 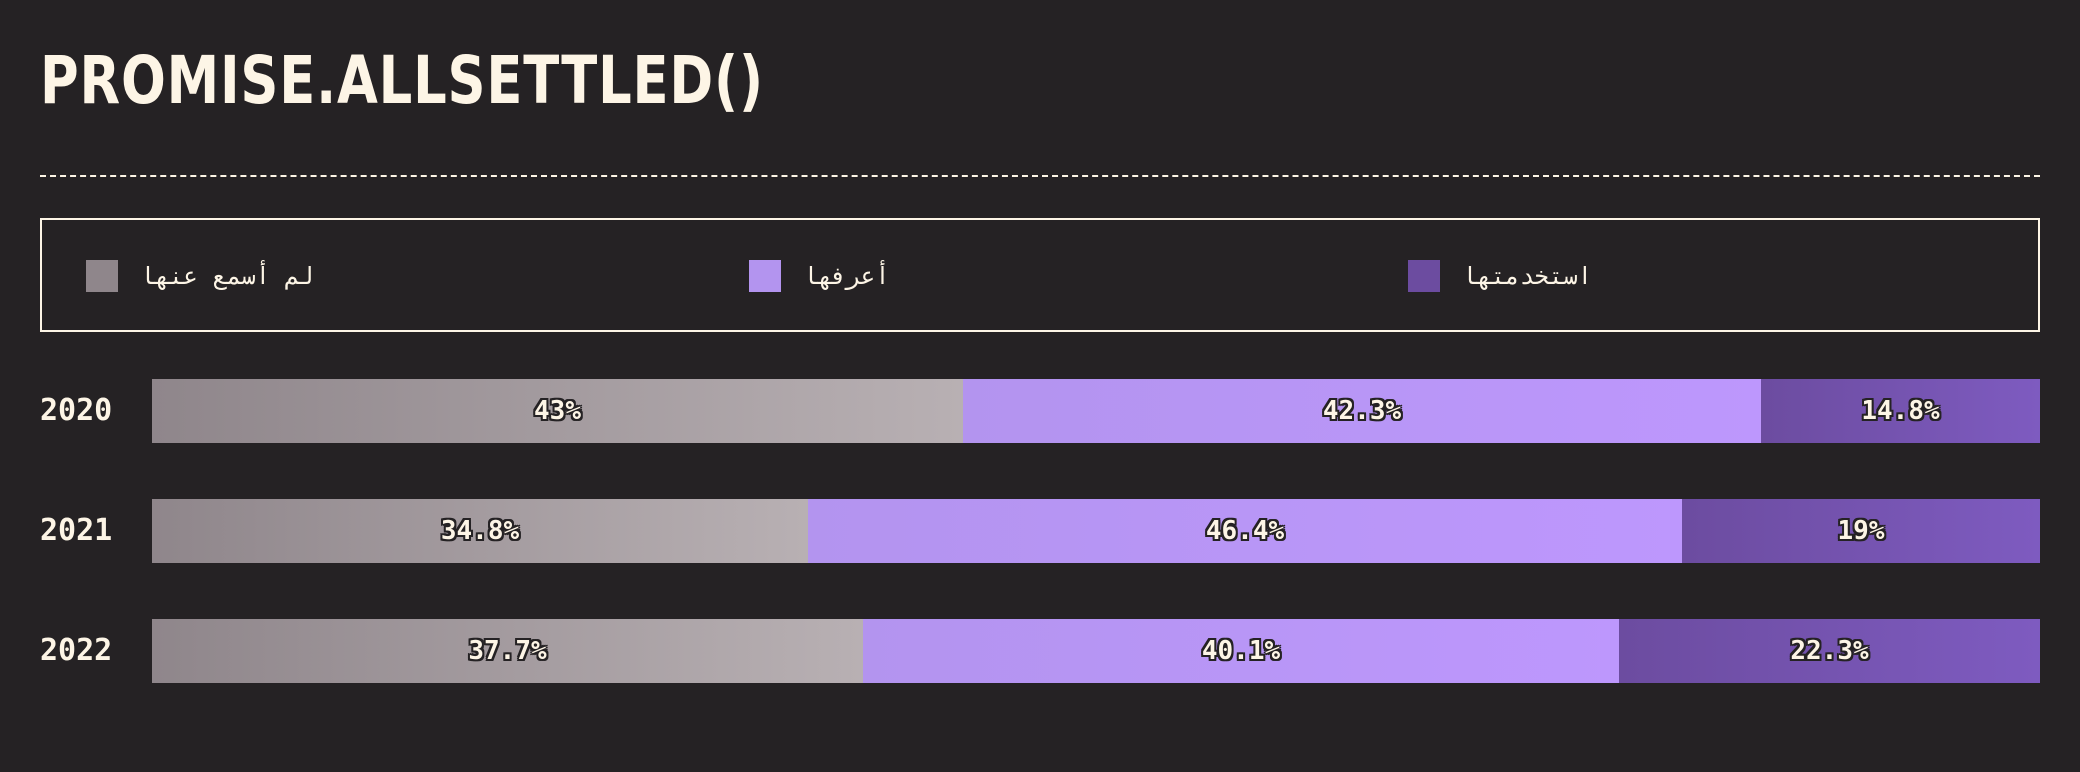 What do you see at coordinates (76, 410) in the screenshot?
I see `year-label-2020: 2020` at bounding box center [76, 410].